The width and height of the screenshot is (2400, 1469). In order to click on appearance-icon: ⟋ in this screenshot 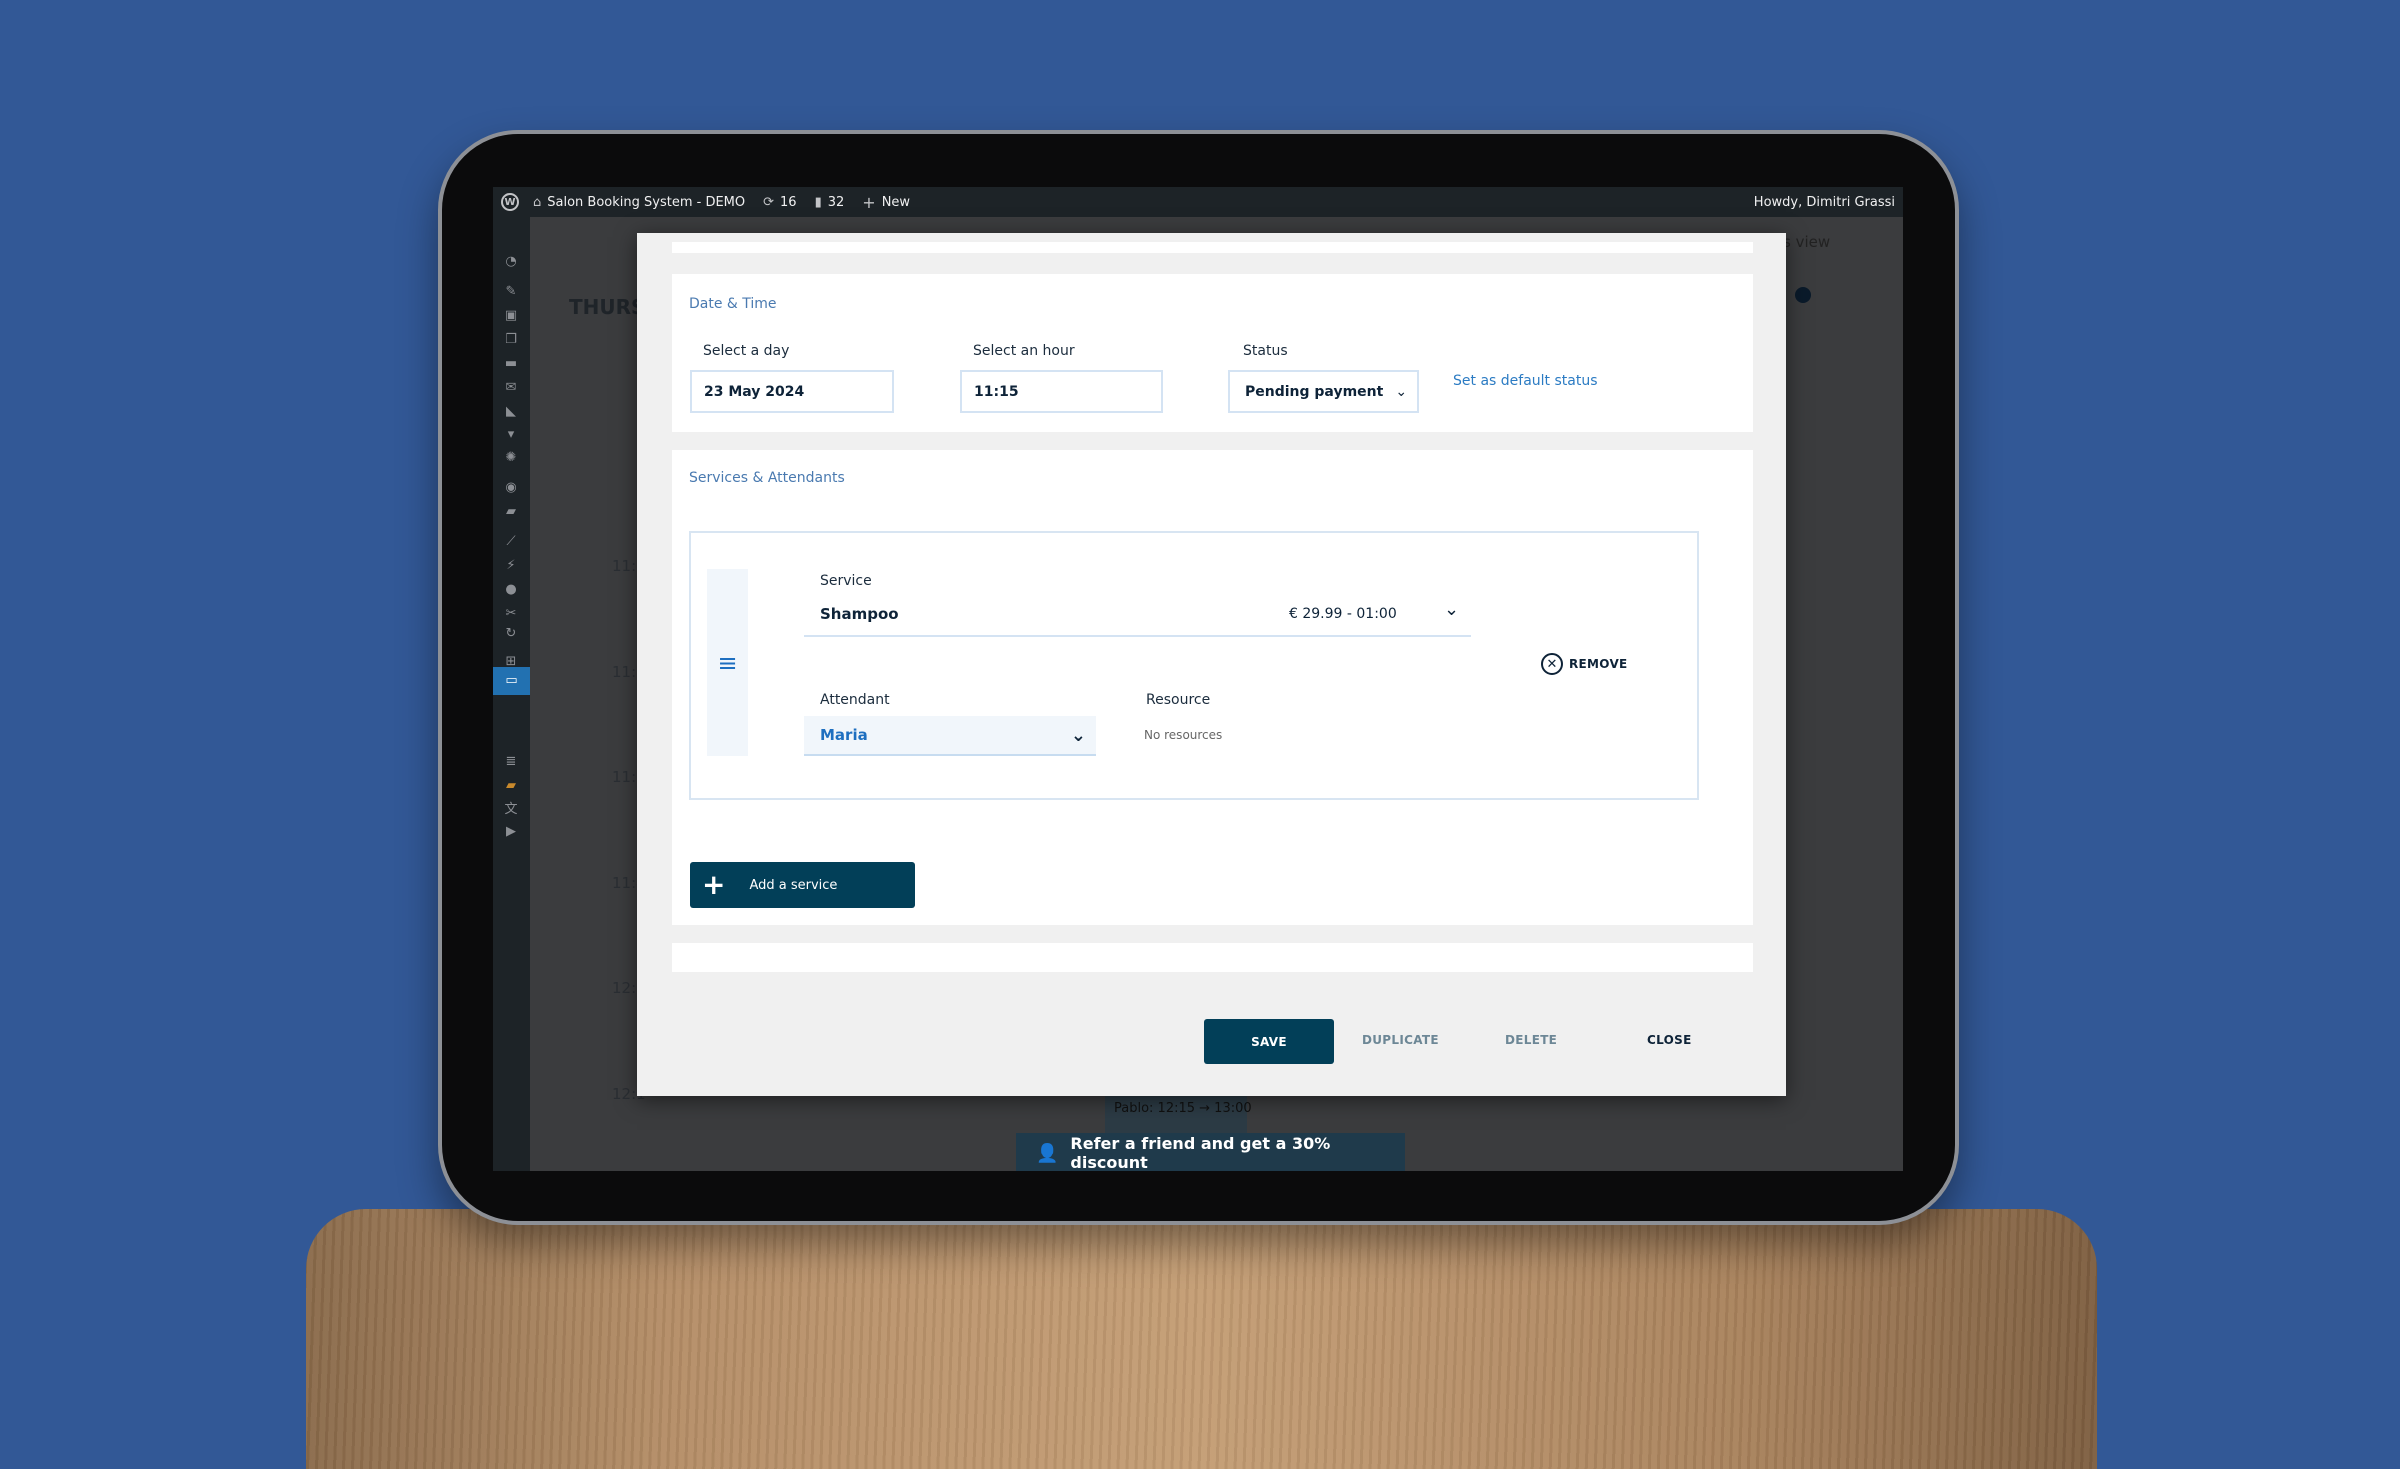, I will do `click(511, 542)`.